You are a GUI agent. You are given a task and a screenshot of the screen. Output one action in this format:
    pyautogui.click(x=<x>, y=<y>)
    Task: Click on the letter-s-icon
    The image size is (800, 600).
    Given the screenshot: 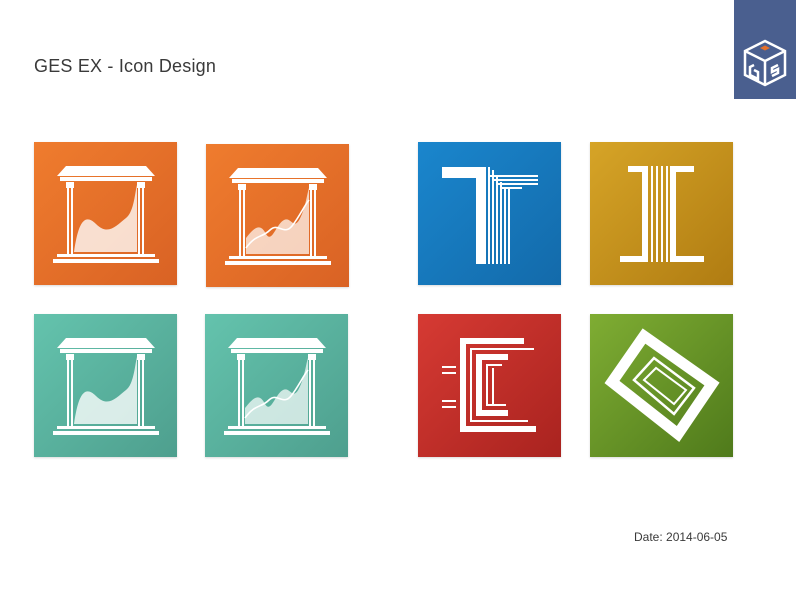 What is the action you would take?
    pyautogui.click(x=662, y=385)
    